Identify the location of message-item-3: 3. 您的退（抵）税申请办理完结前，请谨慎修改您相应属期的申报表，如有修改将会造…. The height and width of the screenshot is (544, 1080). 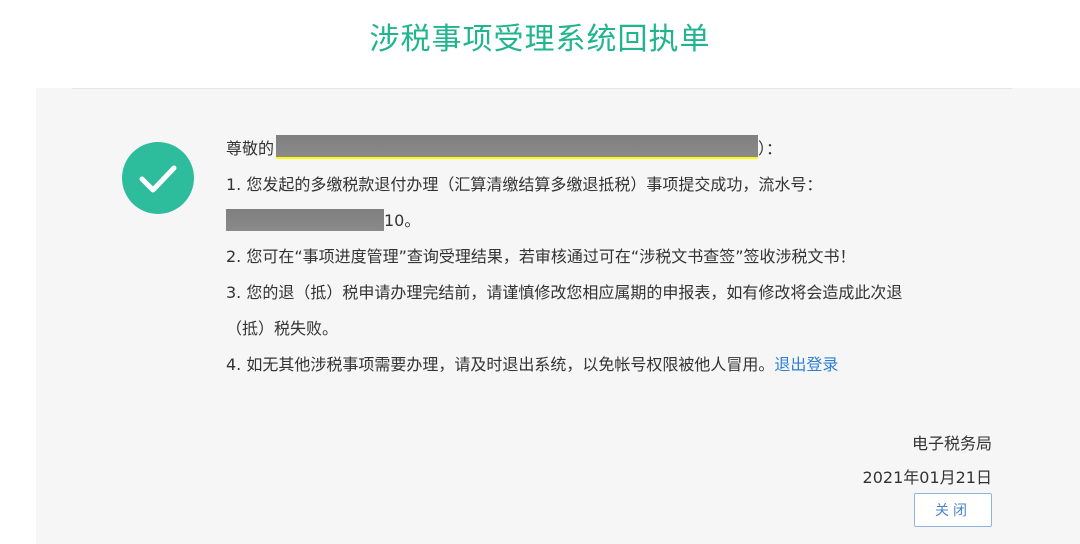
(564, 292).